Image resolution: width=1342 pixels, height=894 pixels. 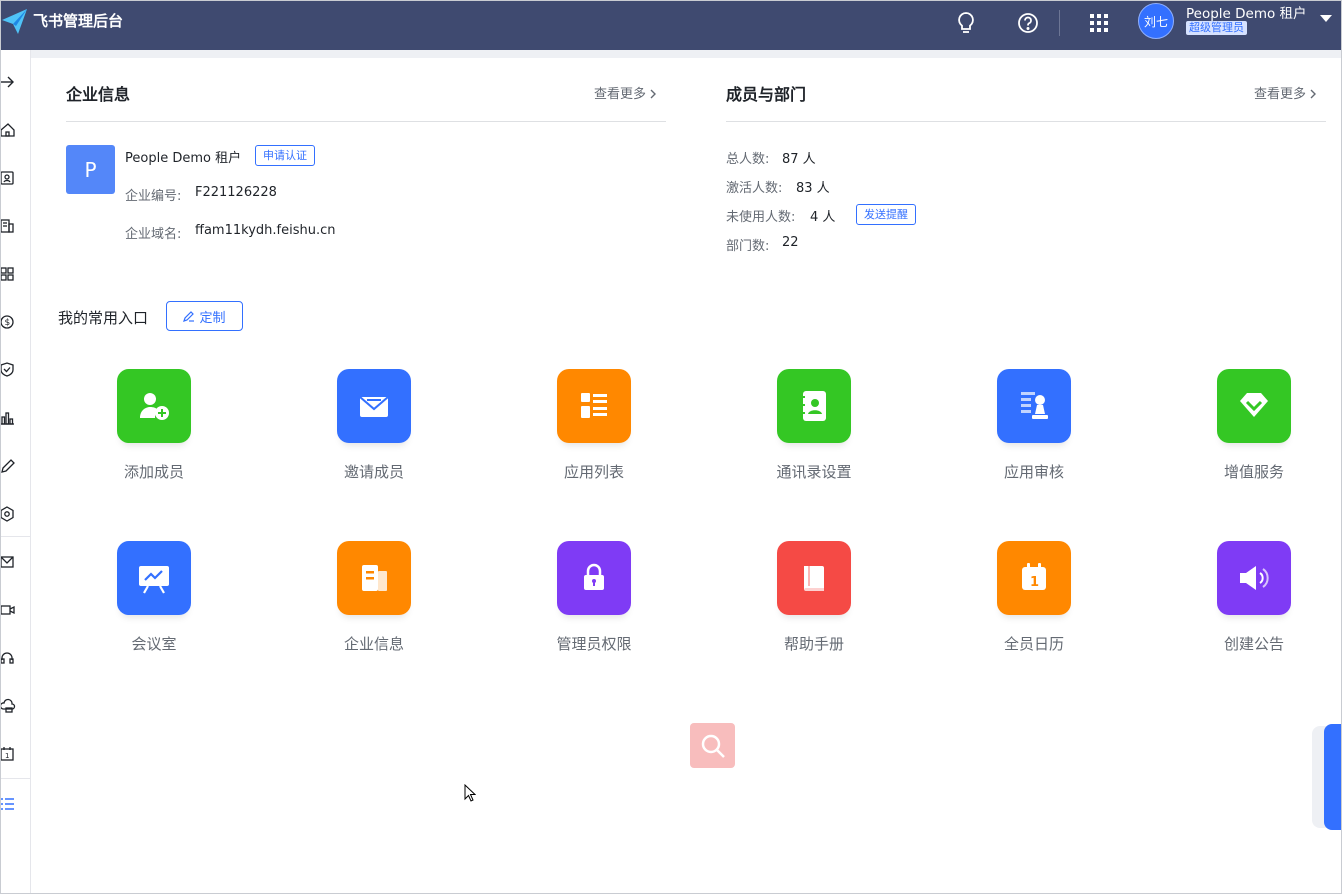 I want to click on tile-enterprise-info: 企业信息, so click(x=374, y=606).